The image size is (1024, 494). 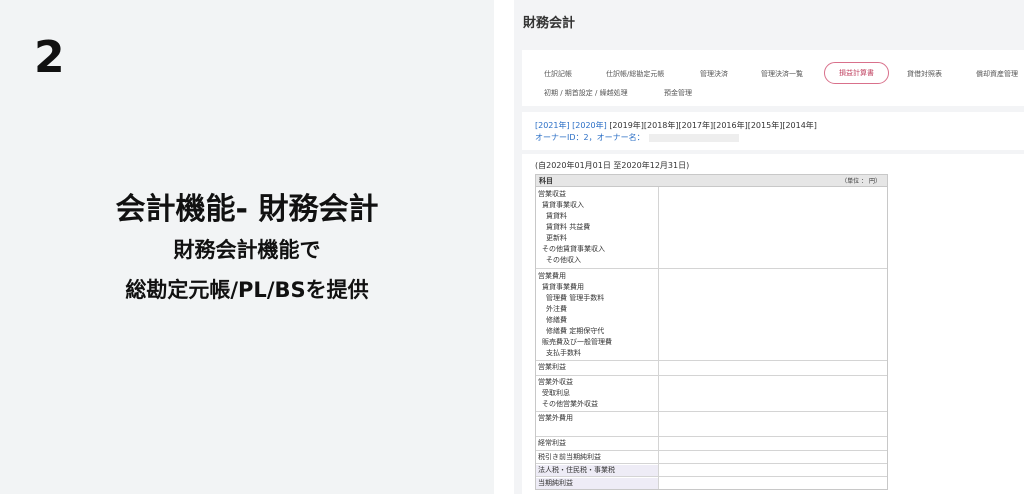 I want to click on step-number: 2, so click(x=49, y=57).